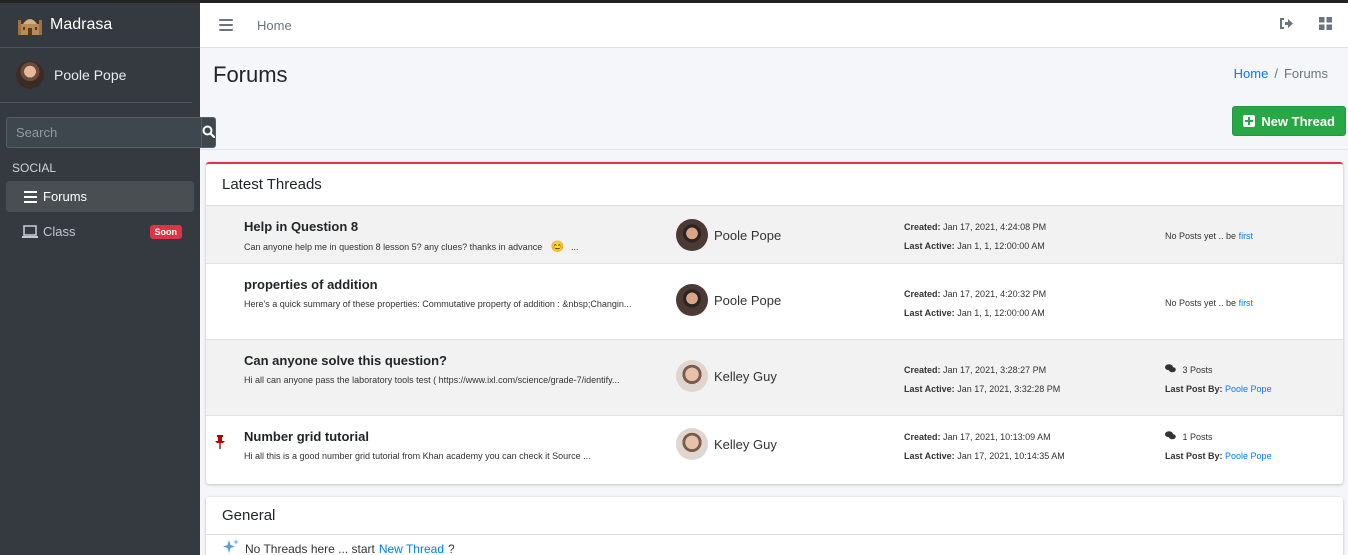 This screenshot has width=1348, height=555. What do you see at coordinates (30, 197) in the screenshot?
I see `list-icon` at bounding box center [30, 197].